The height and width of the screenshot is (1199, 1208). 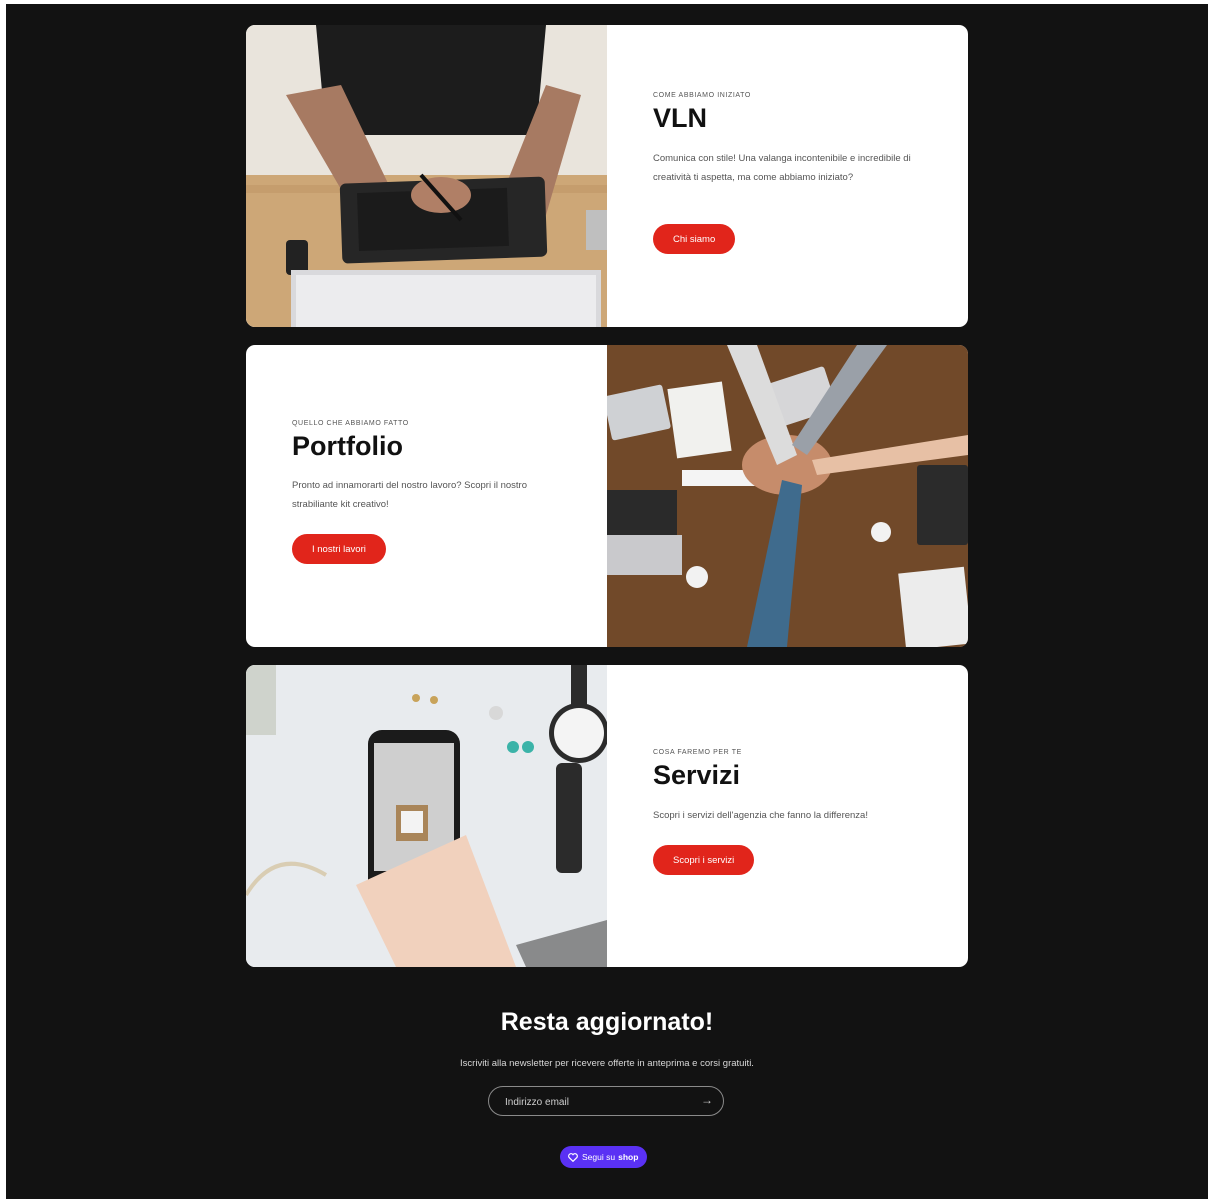 What do you see at coordinates (599, 1157) in the screenshot?
I see `shop-button-label: Segui su` at bounding box center [599, 1157].